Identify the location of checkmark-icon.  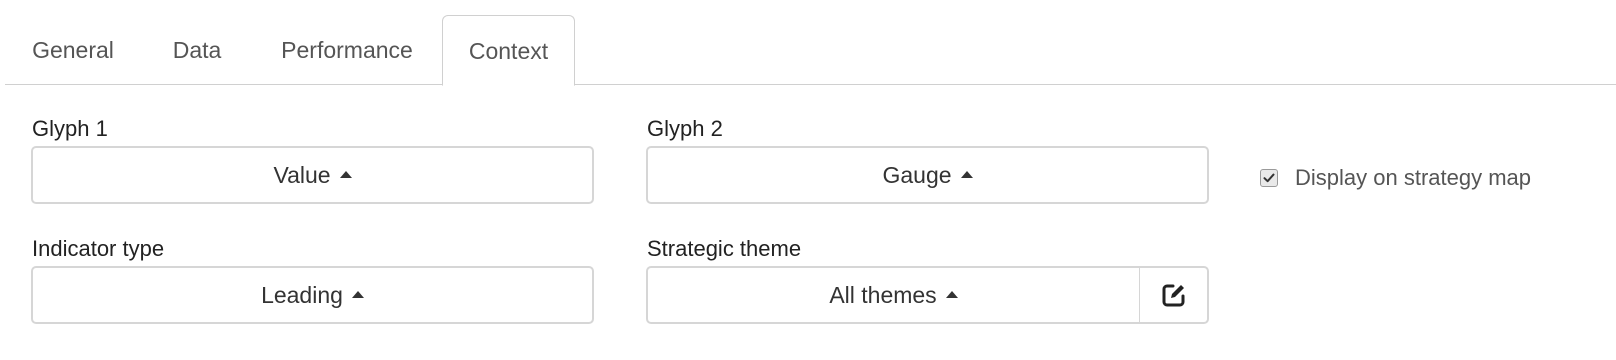
(1269, 178).